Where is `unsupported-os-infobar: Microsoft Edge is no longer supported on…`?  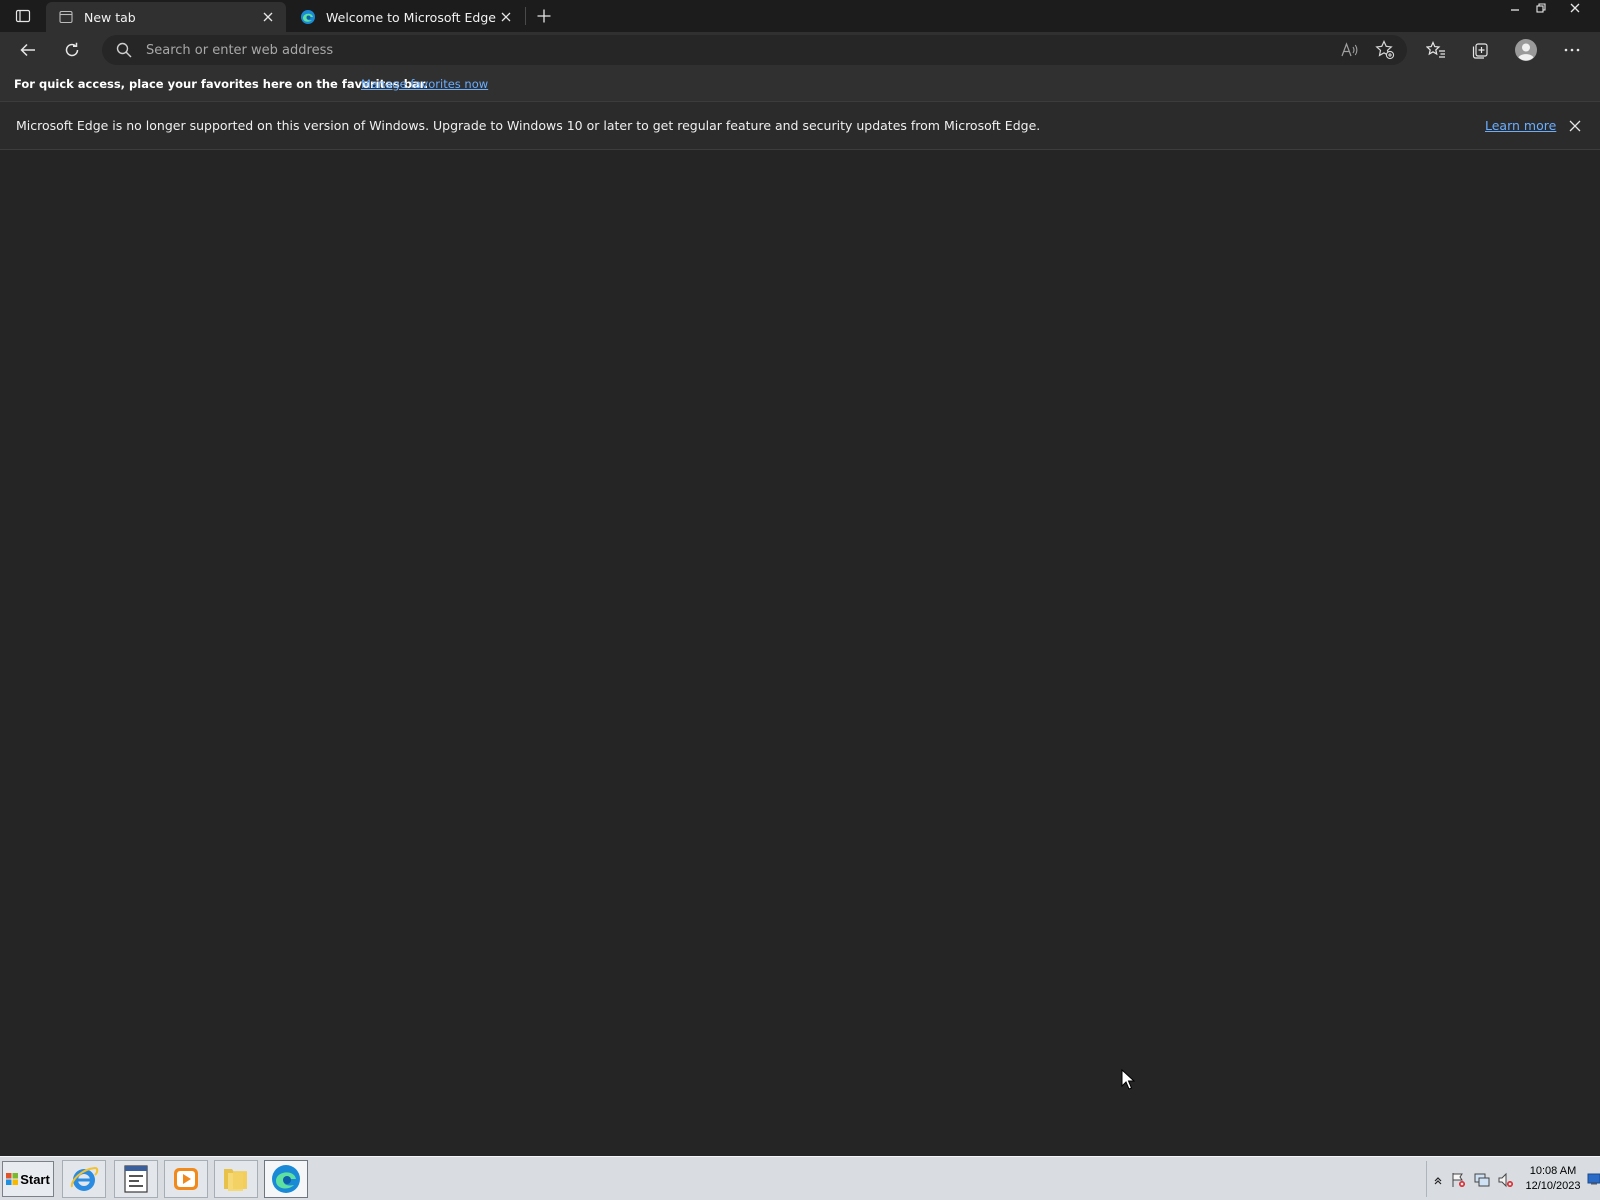
unsupported-os-infobar: Microsoft Edge is no longer supported on… is located at coordinates (800, 126).